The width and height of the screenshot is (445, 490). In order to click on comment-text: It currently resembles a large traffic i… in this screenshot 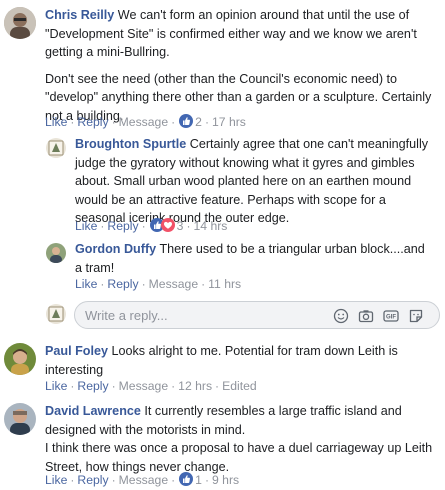, I will do `click(273, 411)`.